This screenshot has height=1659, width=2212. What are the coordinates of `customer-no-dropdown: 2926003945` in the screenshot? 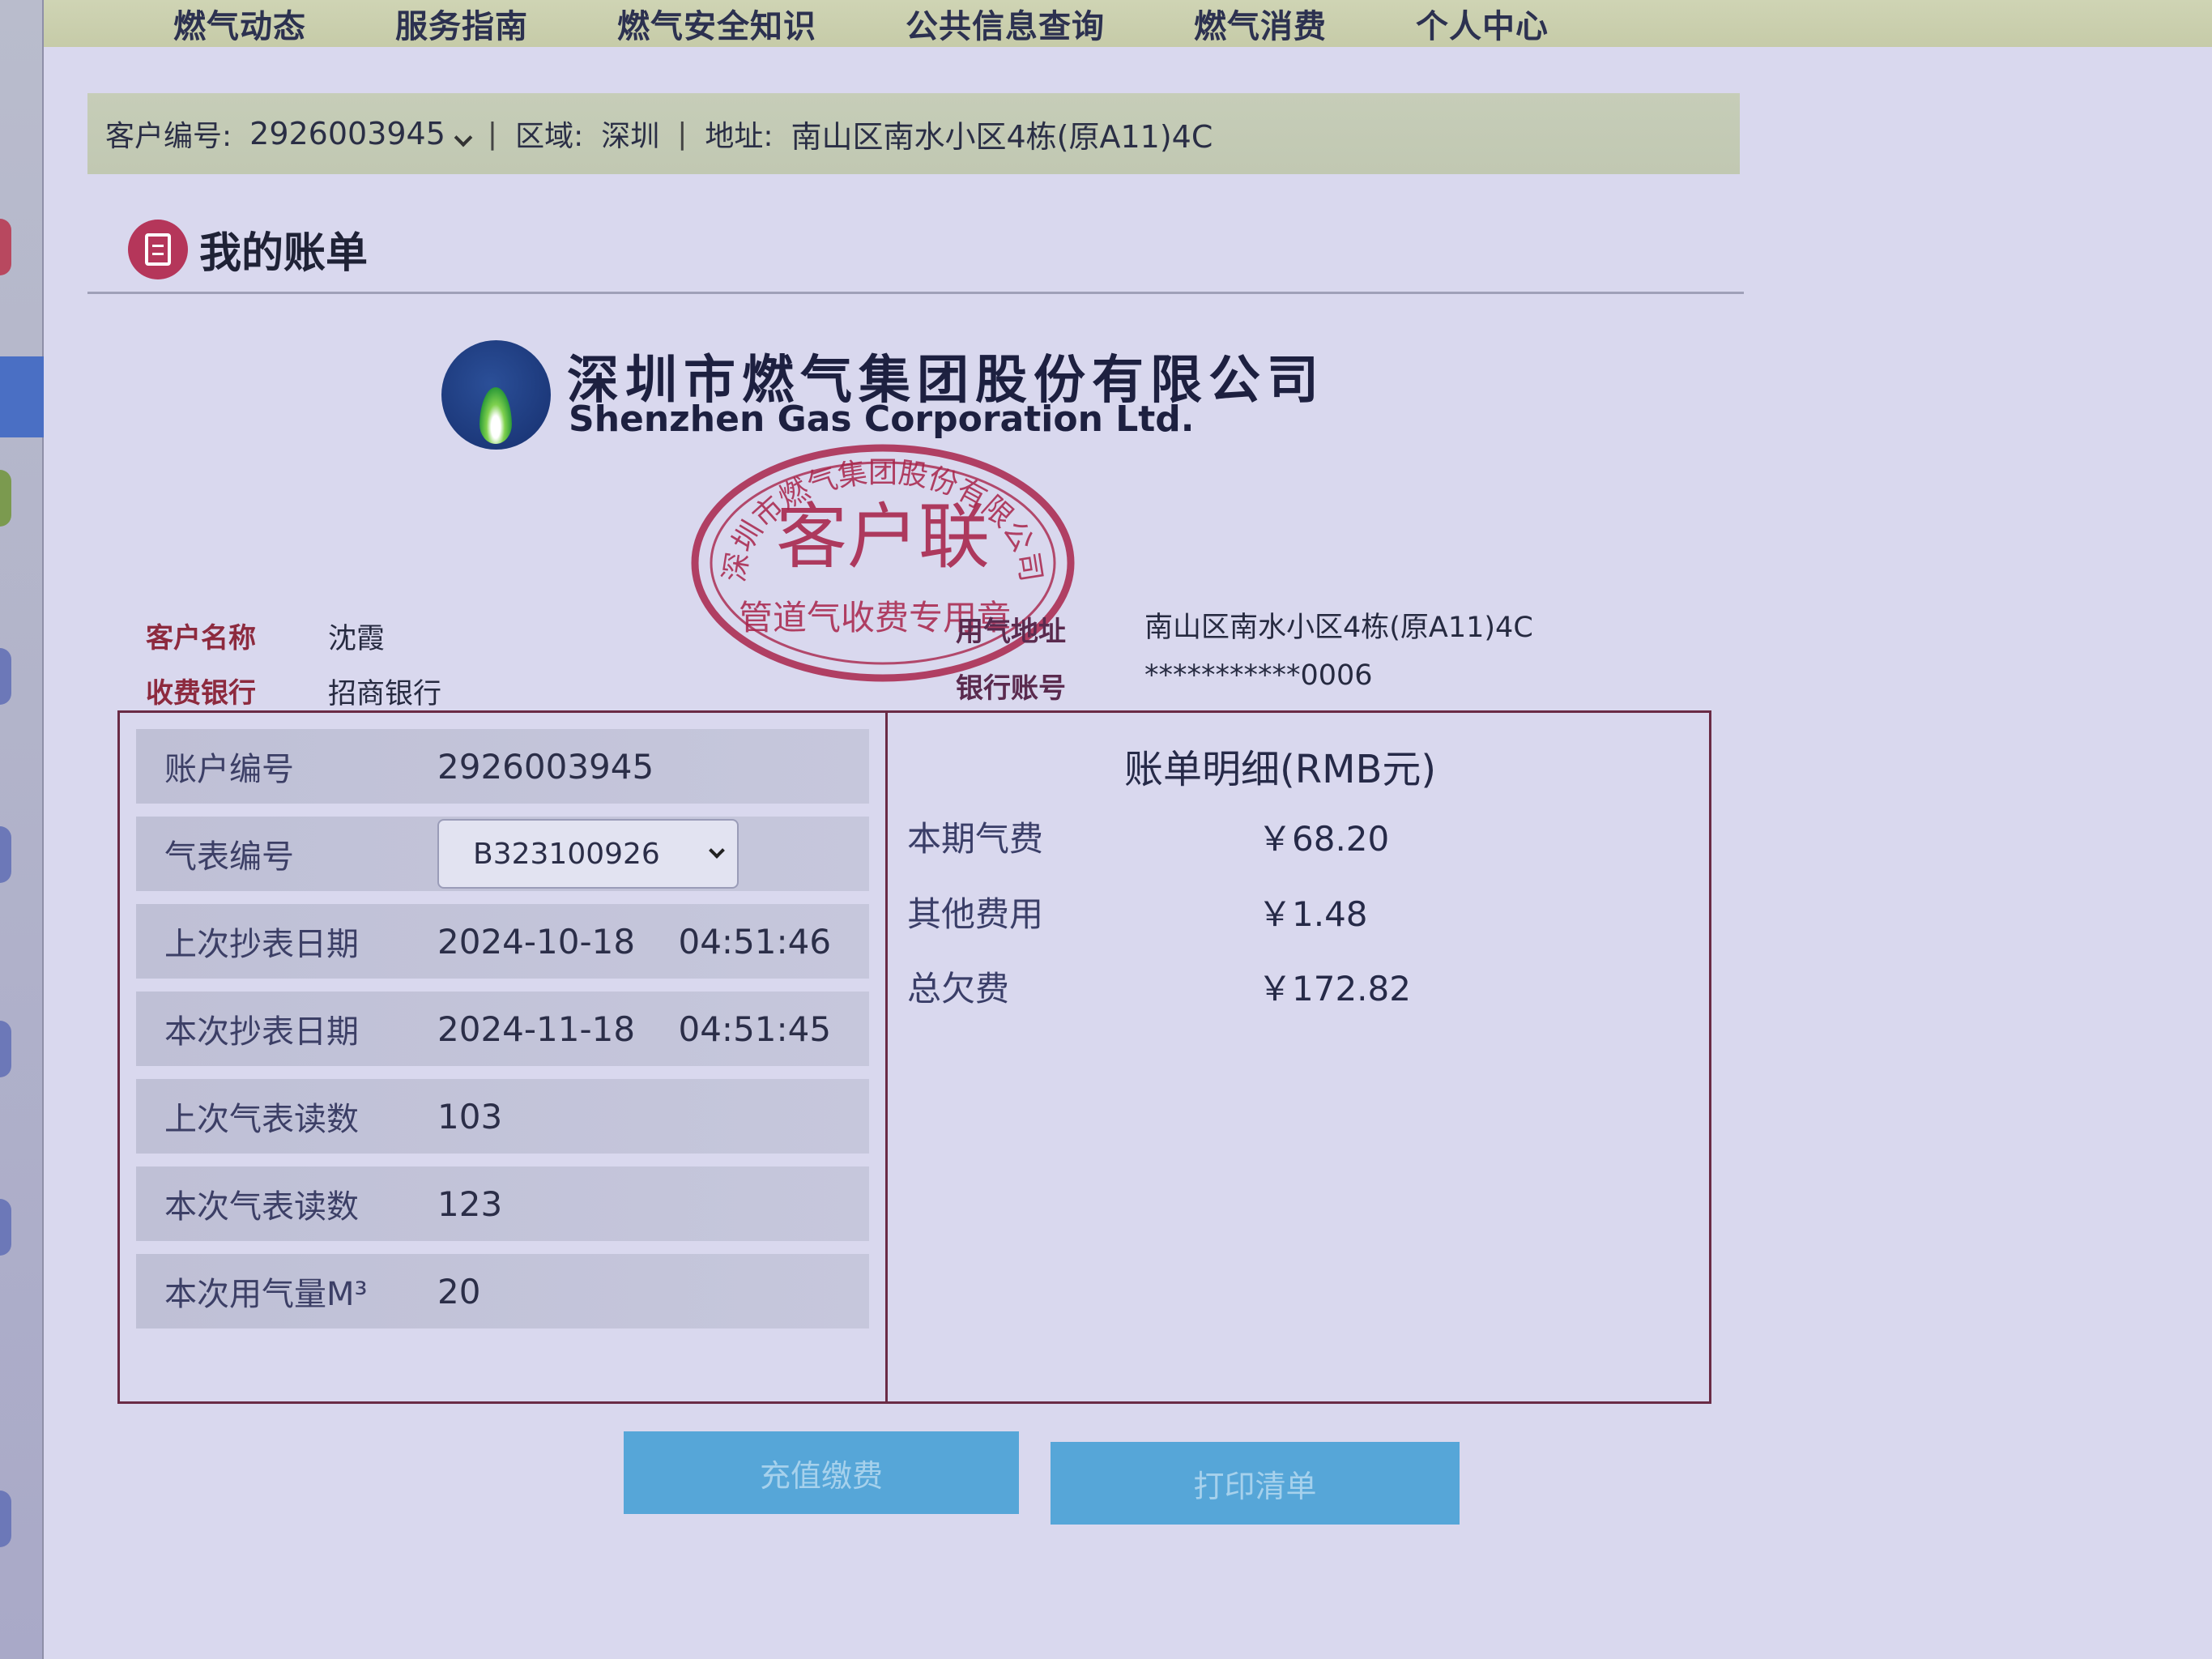 It's located at (361, 133).